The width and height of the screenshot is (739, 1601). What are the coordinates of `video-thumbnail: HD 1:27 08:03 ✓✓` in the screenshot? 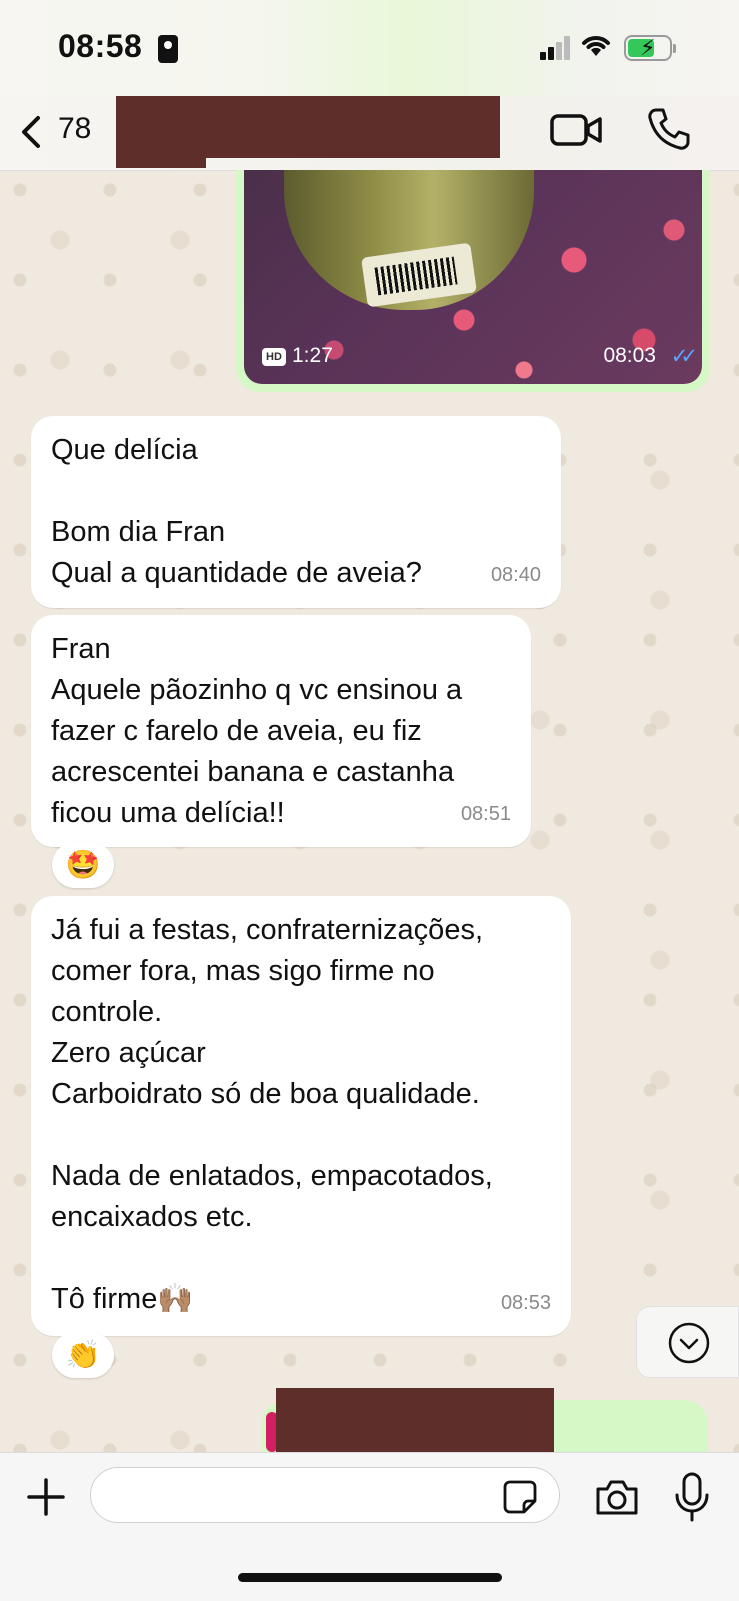 It's located at (473, 277).